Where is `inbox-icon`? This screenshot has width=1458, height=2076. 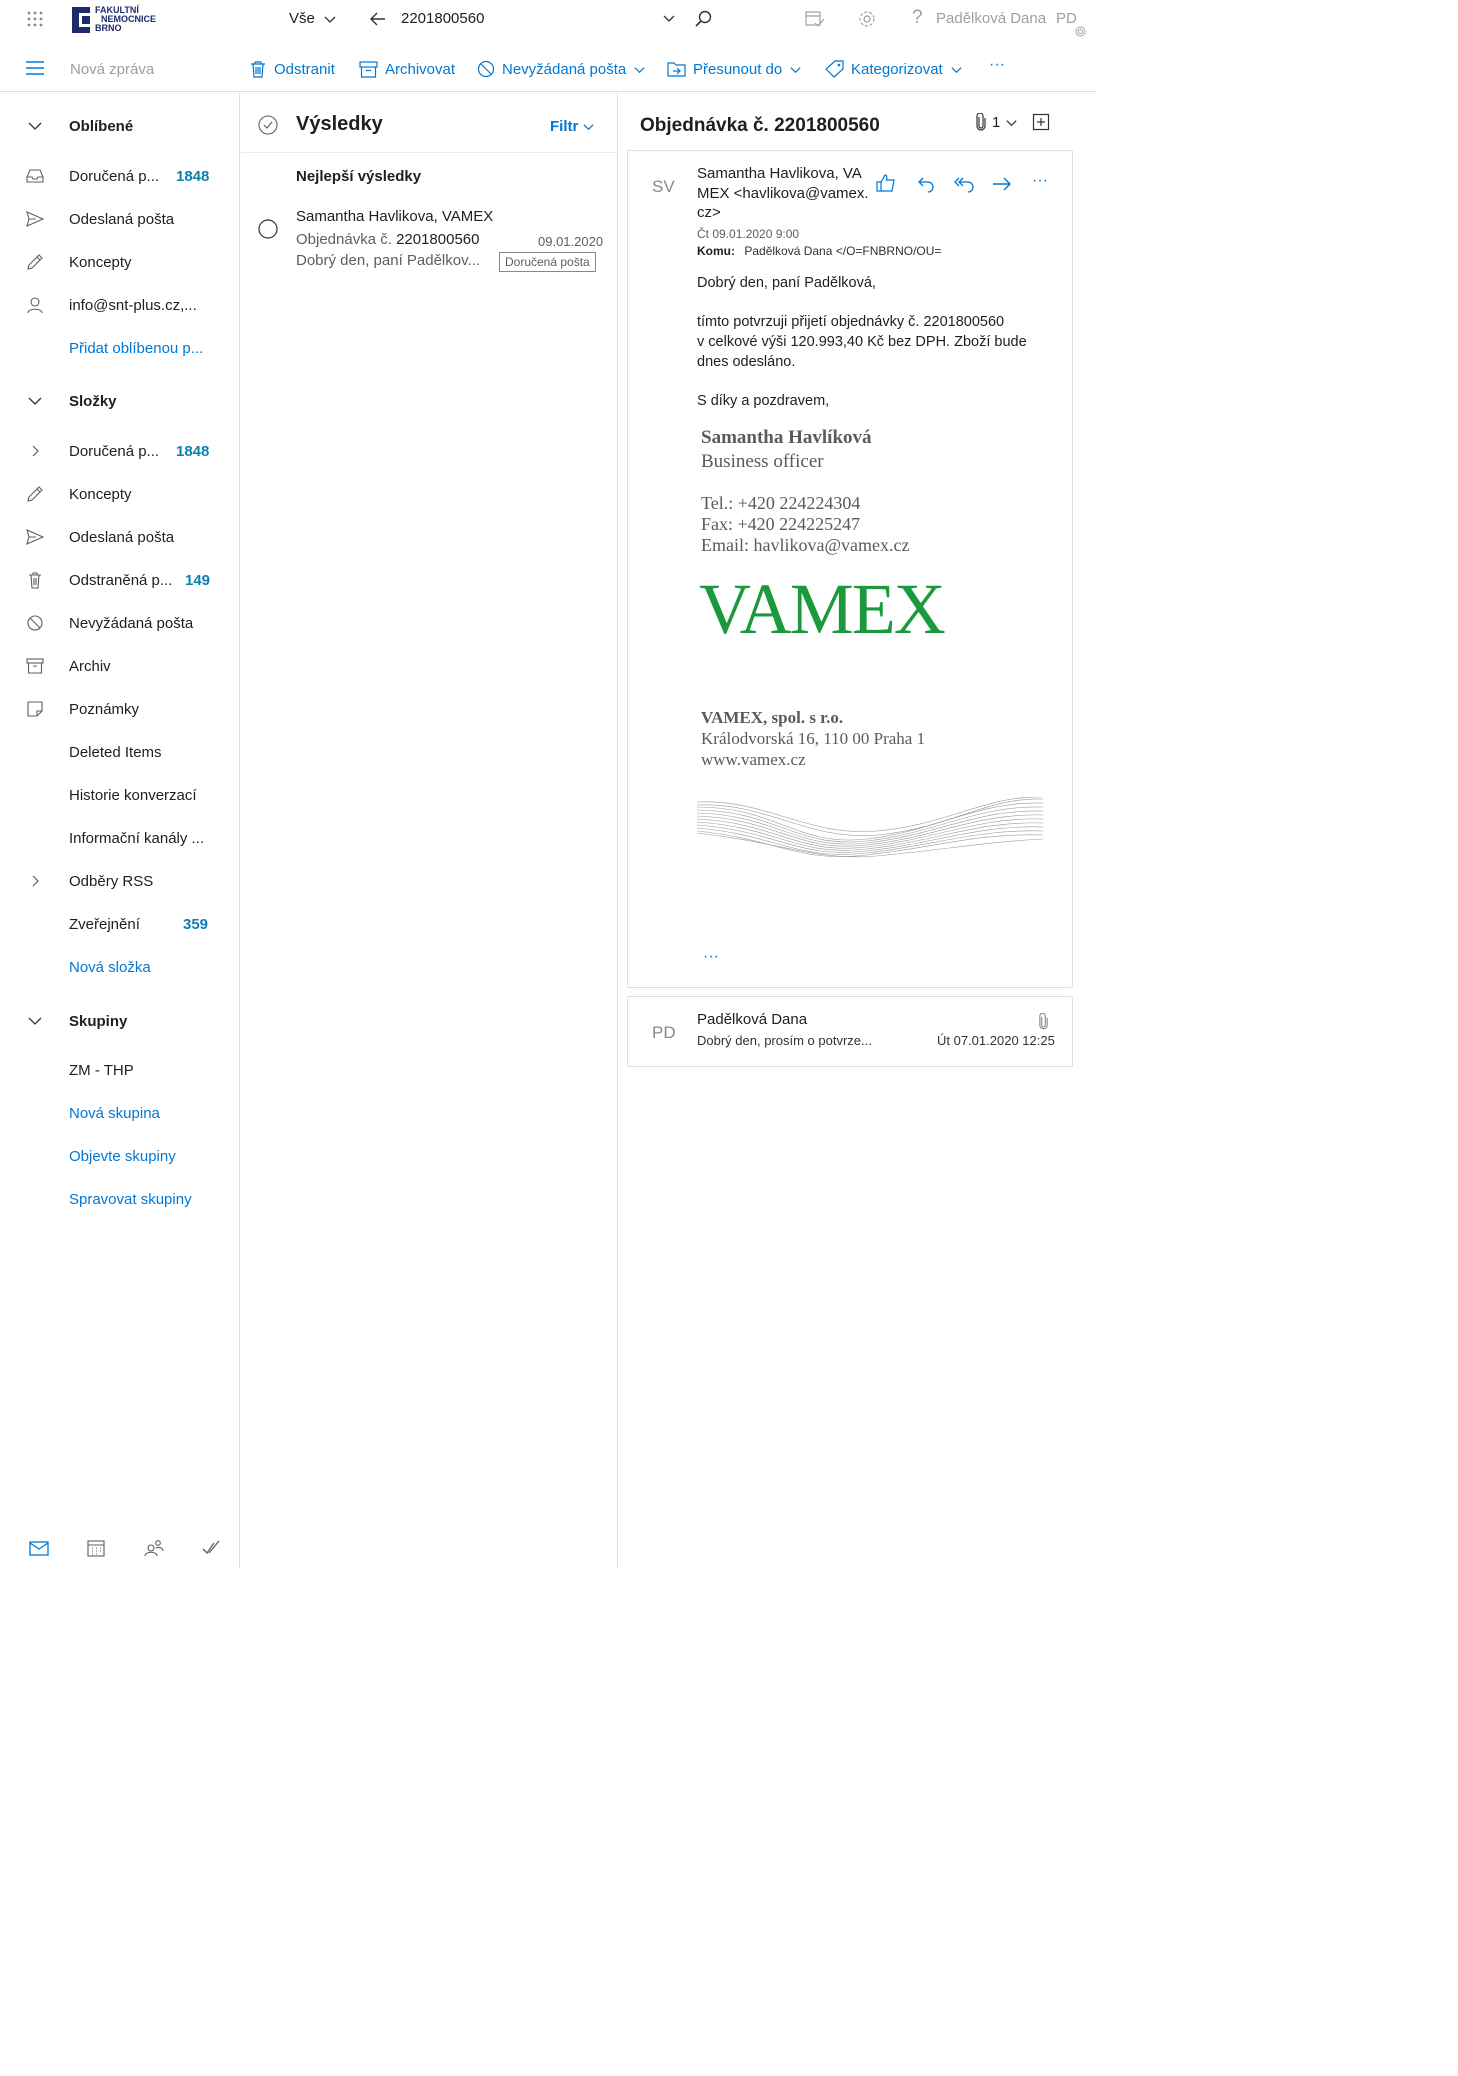
inbox-icon is located at coordinates (35, 176).